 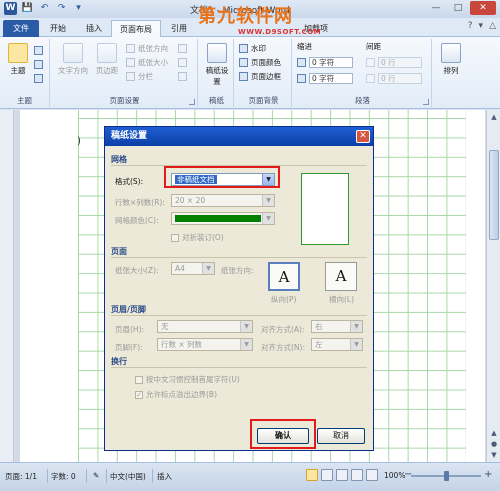 I want to click on spacing-before-spinner: 0 行, so click(x=394, y=62).